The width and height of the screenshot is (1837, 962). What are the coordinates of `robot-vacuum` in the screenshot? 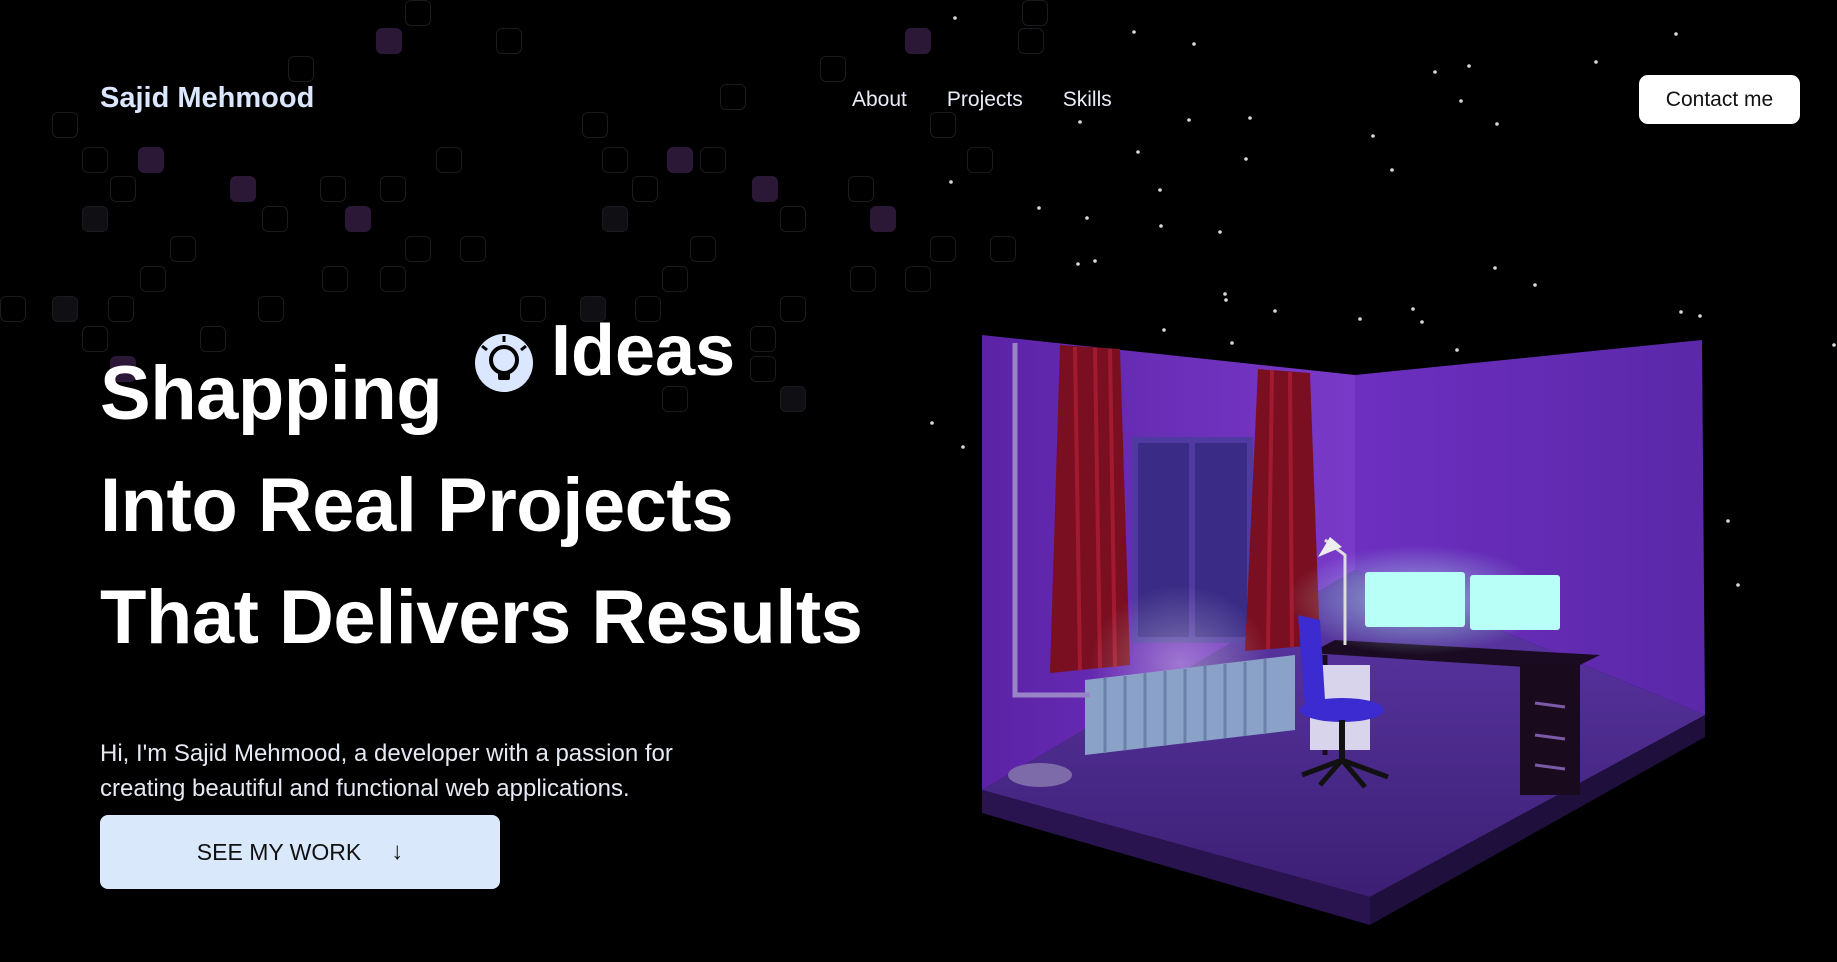 It's located at (1040, 775).